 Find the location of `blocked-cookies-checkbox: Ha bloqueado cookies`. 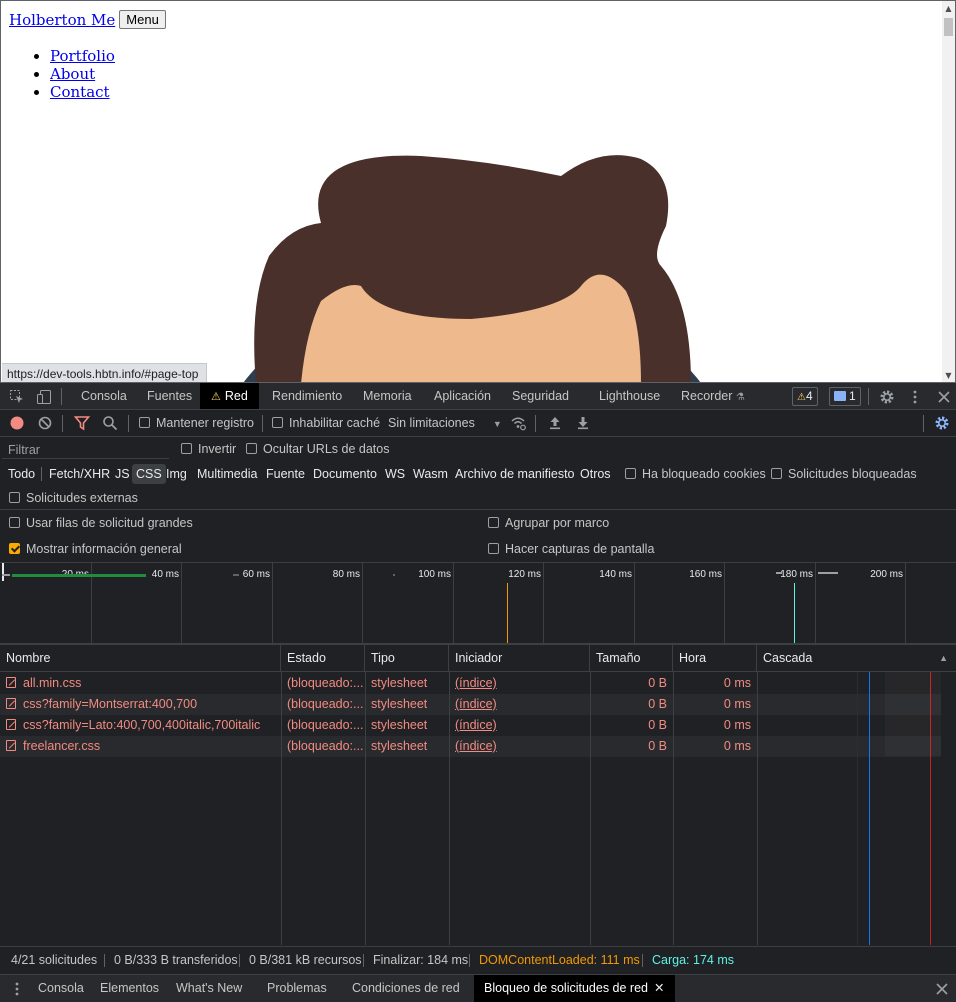

blocked-cookies-checkbox: Ha bloqueado cookies is located at coordinates (695, 474).